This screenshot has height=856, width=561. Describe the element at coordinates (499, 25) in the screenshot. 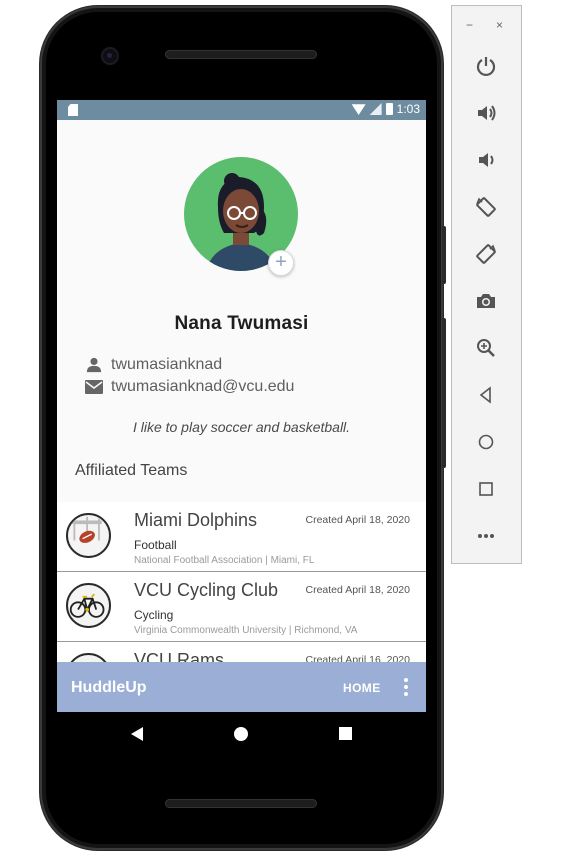

I see `close-button: ×` at that location.